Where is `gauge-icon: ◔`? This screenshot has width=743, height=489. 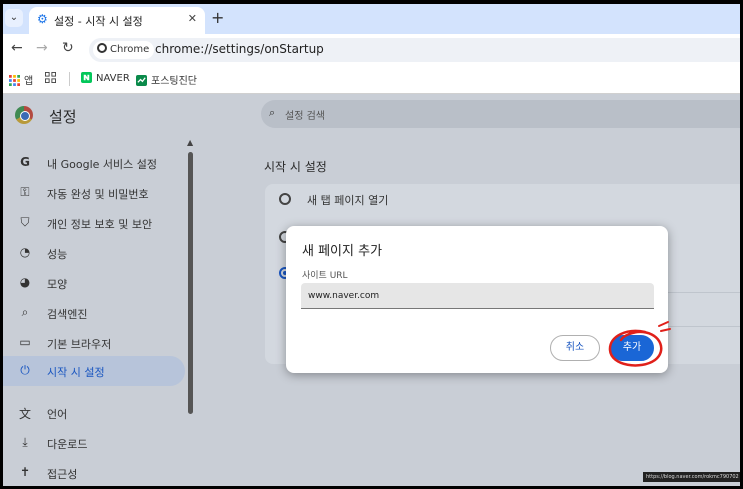
gauge-icon: ◔ is located at coordinates (25, 252).